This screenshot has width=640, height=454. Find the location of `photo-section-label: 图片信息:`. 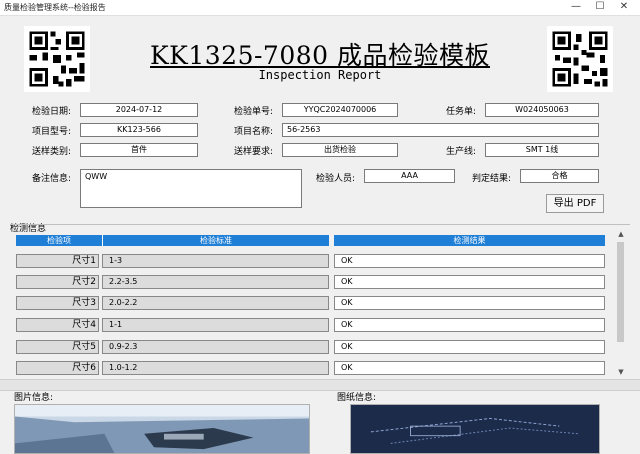

photo-section-label: 图片信息: is located at coordinates (34, 398).